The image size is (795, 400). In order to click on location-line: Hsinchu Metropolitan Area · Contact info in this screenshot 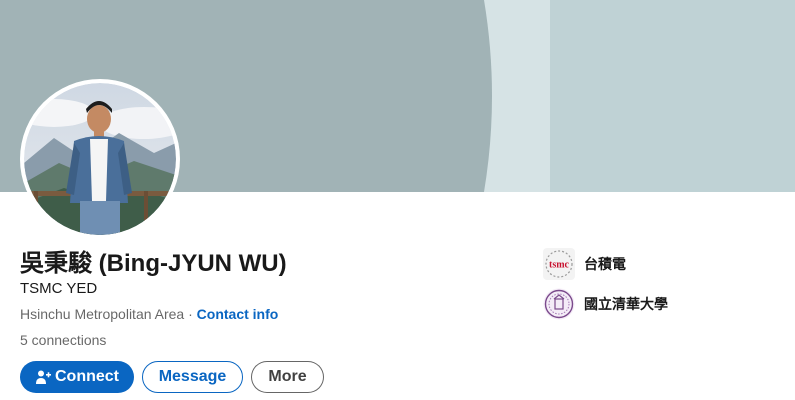, I will do `click(149, 314)`.